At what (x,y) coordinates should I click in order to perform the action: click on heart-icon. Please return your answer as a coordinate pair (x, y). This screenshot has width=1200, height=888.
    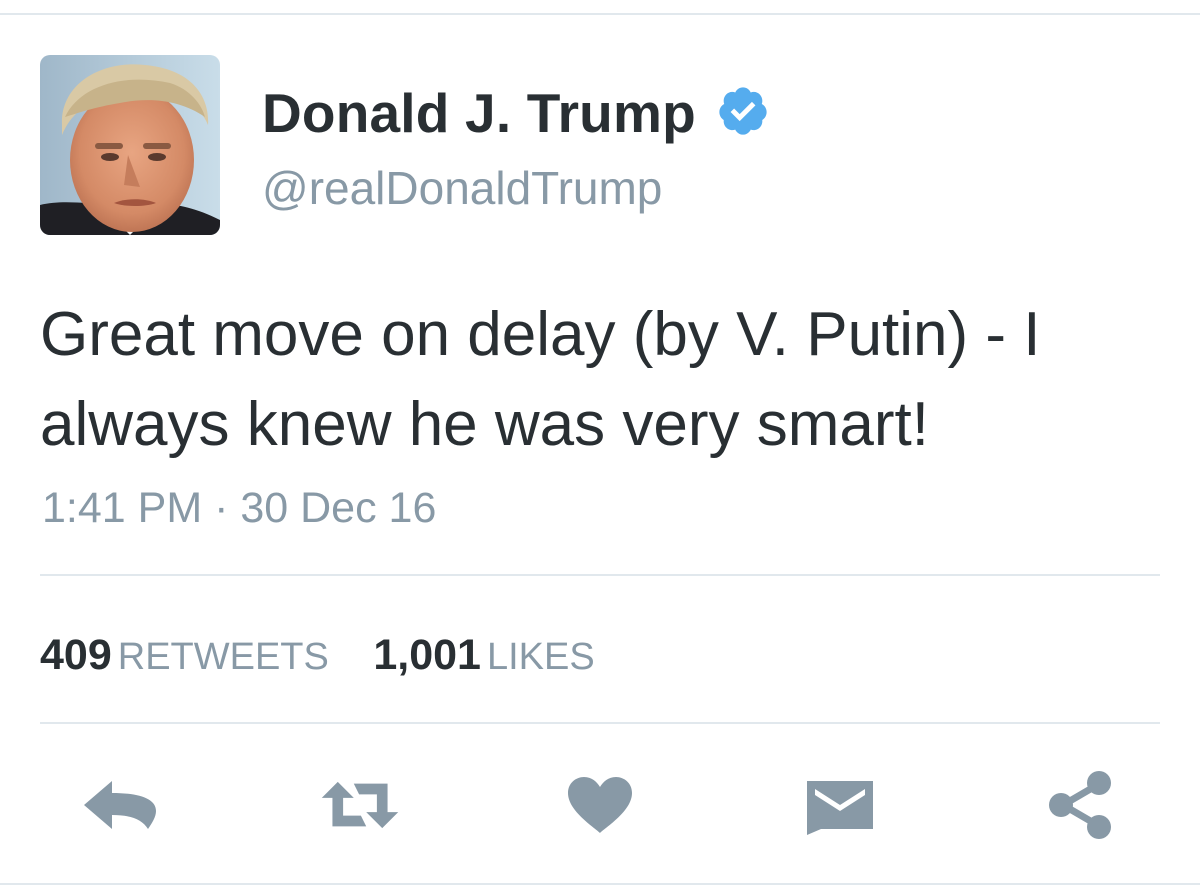
    Looking at the image, I should click on (600, 805).